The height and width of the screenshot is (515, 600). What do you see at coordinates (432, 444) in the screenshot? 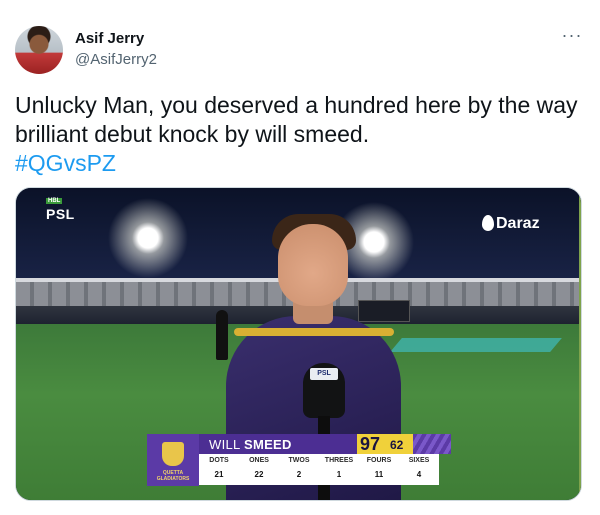
I see `decorative-stripes` at bounding box center [432, 444].